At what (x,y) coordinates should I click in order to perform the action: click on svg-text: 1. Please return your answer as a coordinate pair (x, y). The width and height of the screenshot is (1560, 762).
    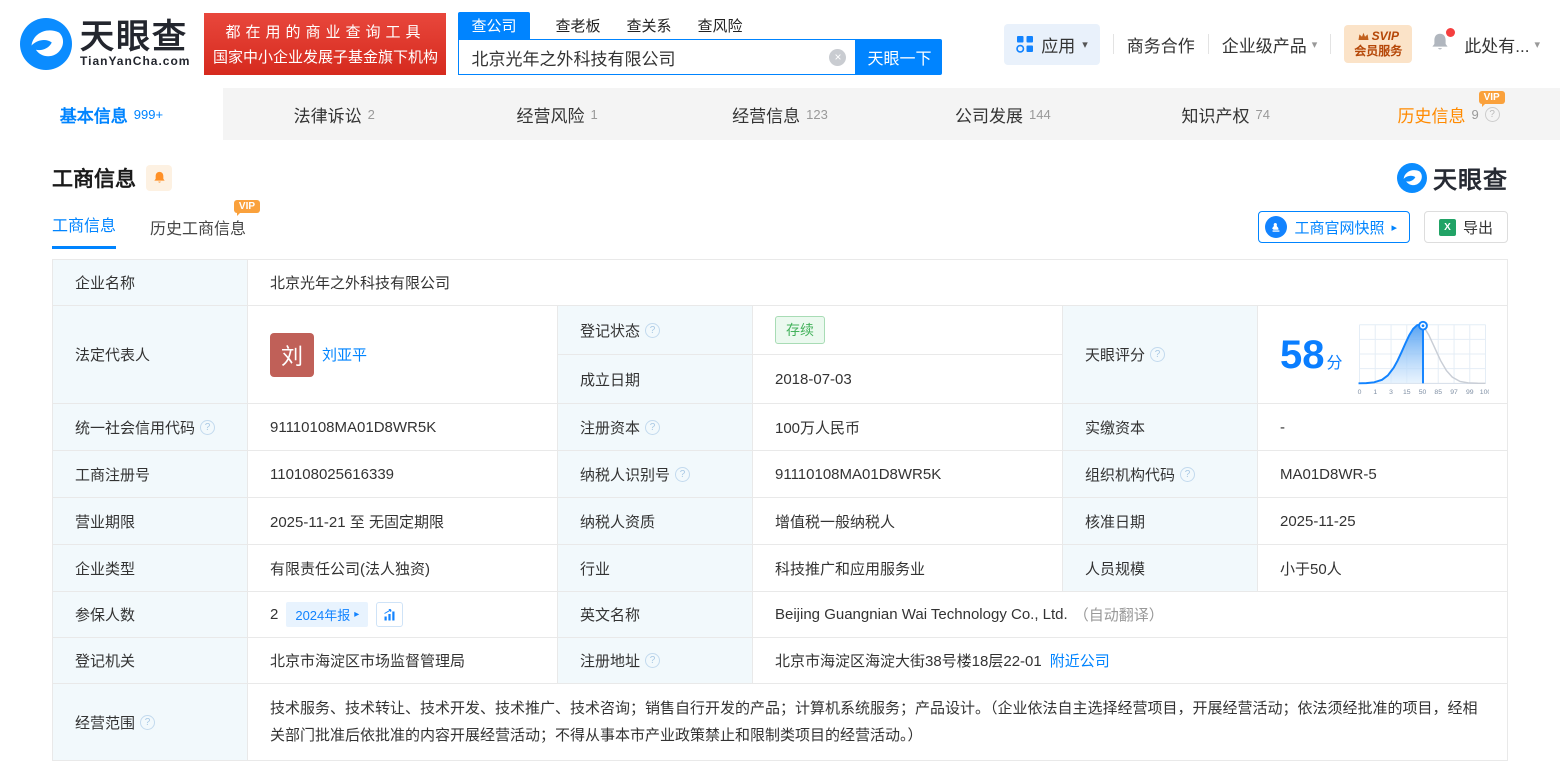
    Looking at the image, I should click on (1375, 392).